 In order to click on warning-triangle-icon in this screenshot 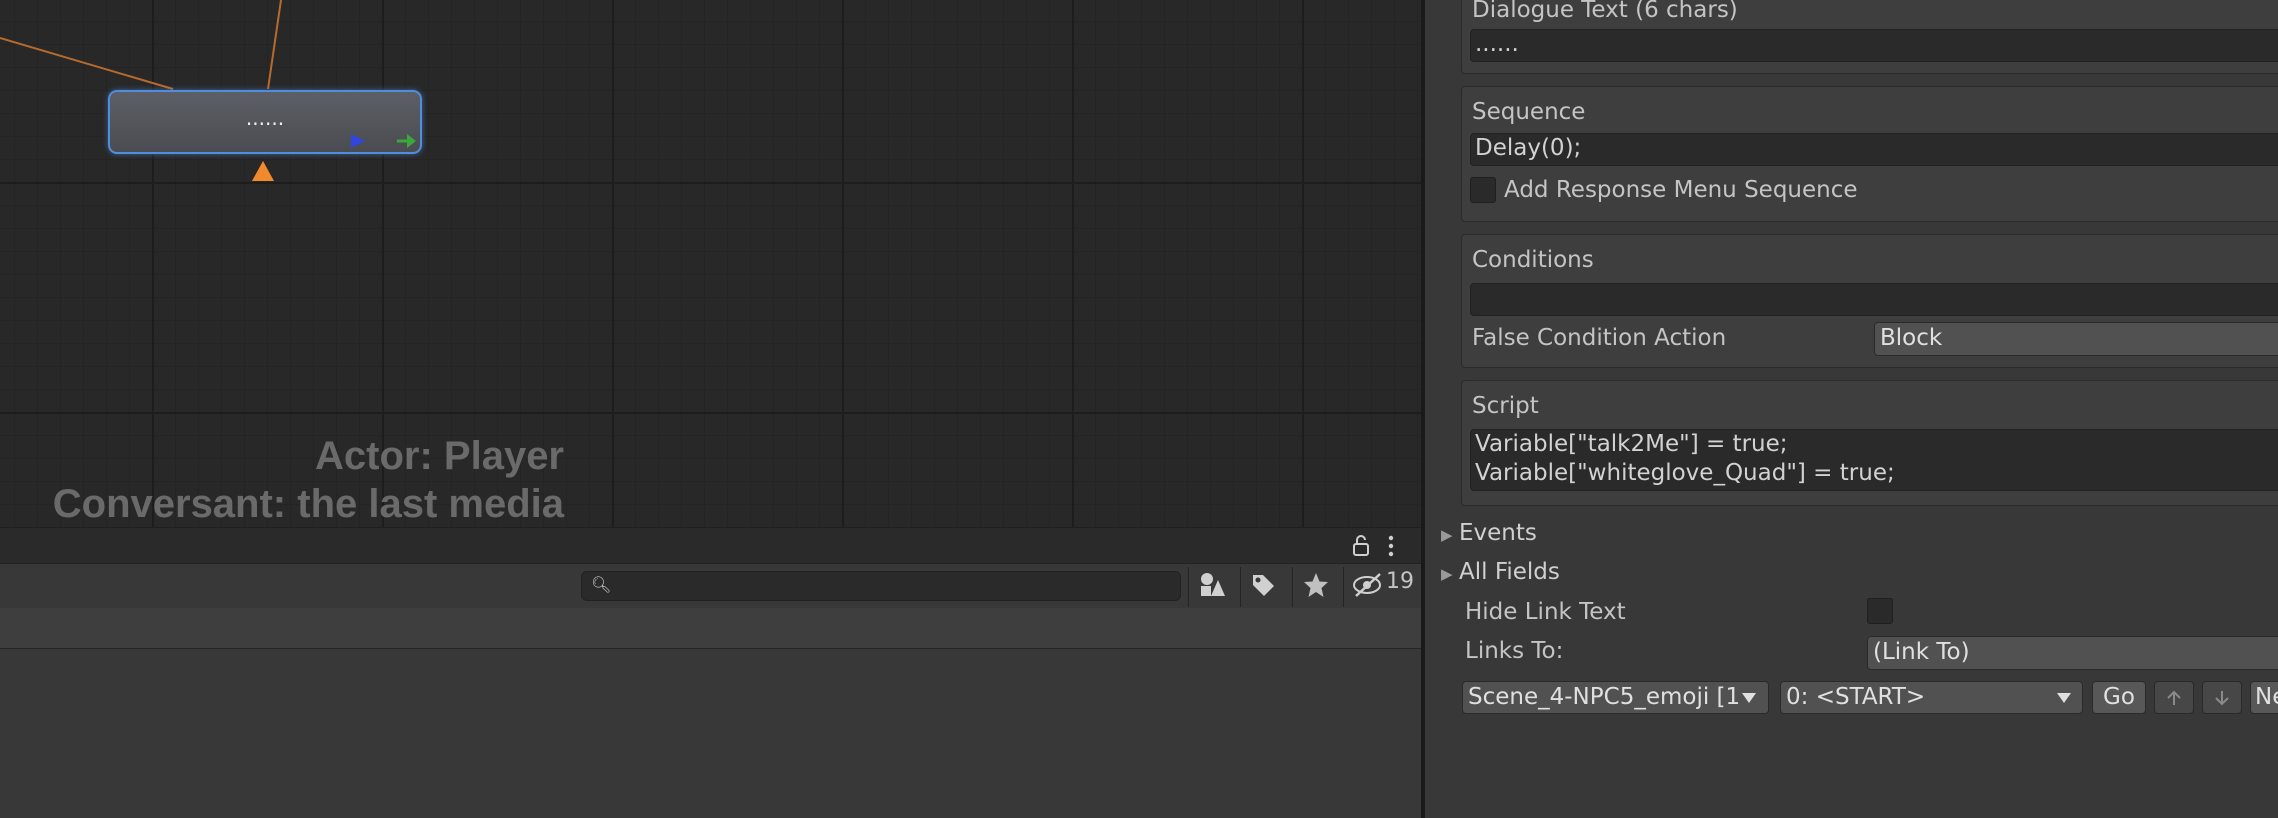, I will do `click(263, 171)`.